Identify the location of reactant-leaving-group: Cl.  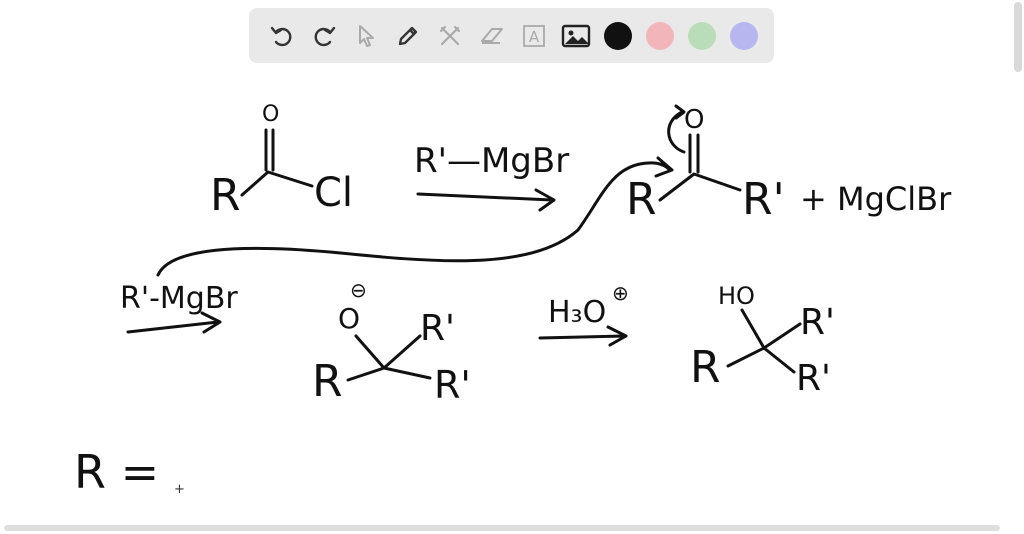
(333, 193).